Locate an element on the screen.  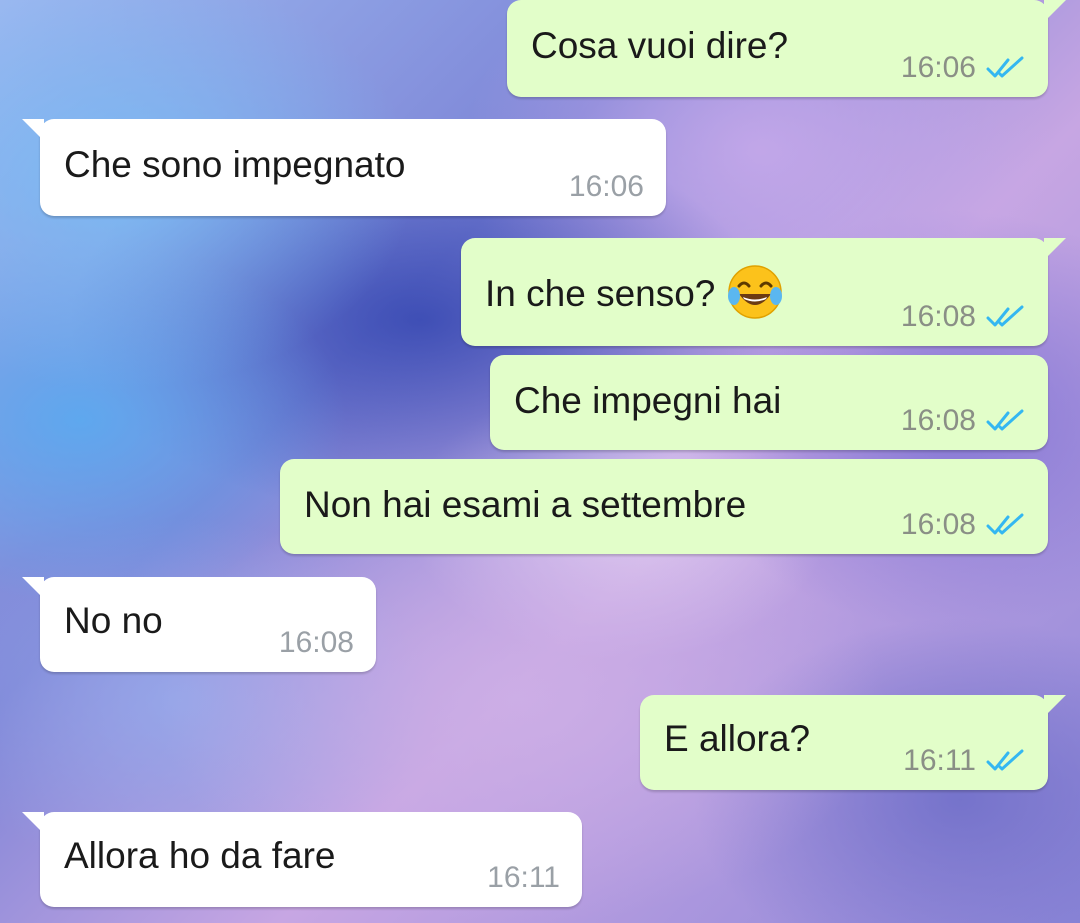
message-text: No no is located at coordinates (113, 620).